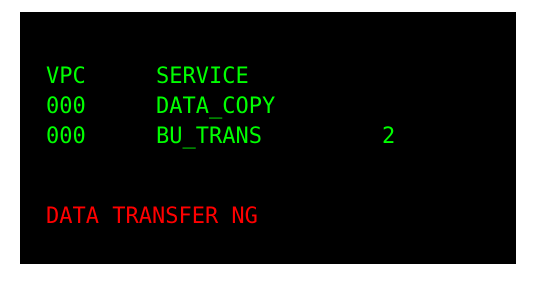  Describe the element at coordinates (389, 136) in the screenshot. I see `row-count-value: 2` at that location.